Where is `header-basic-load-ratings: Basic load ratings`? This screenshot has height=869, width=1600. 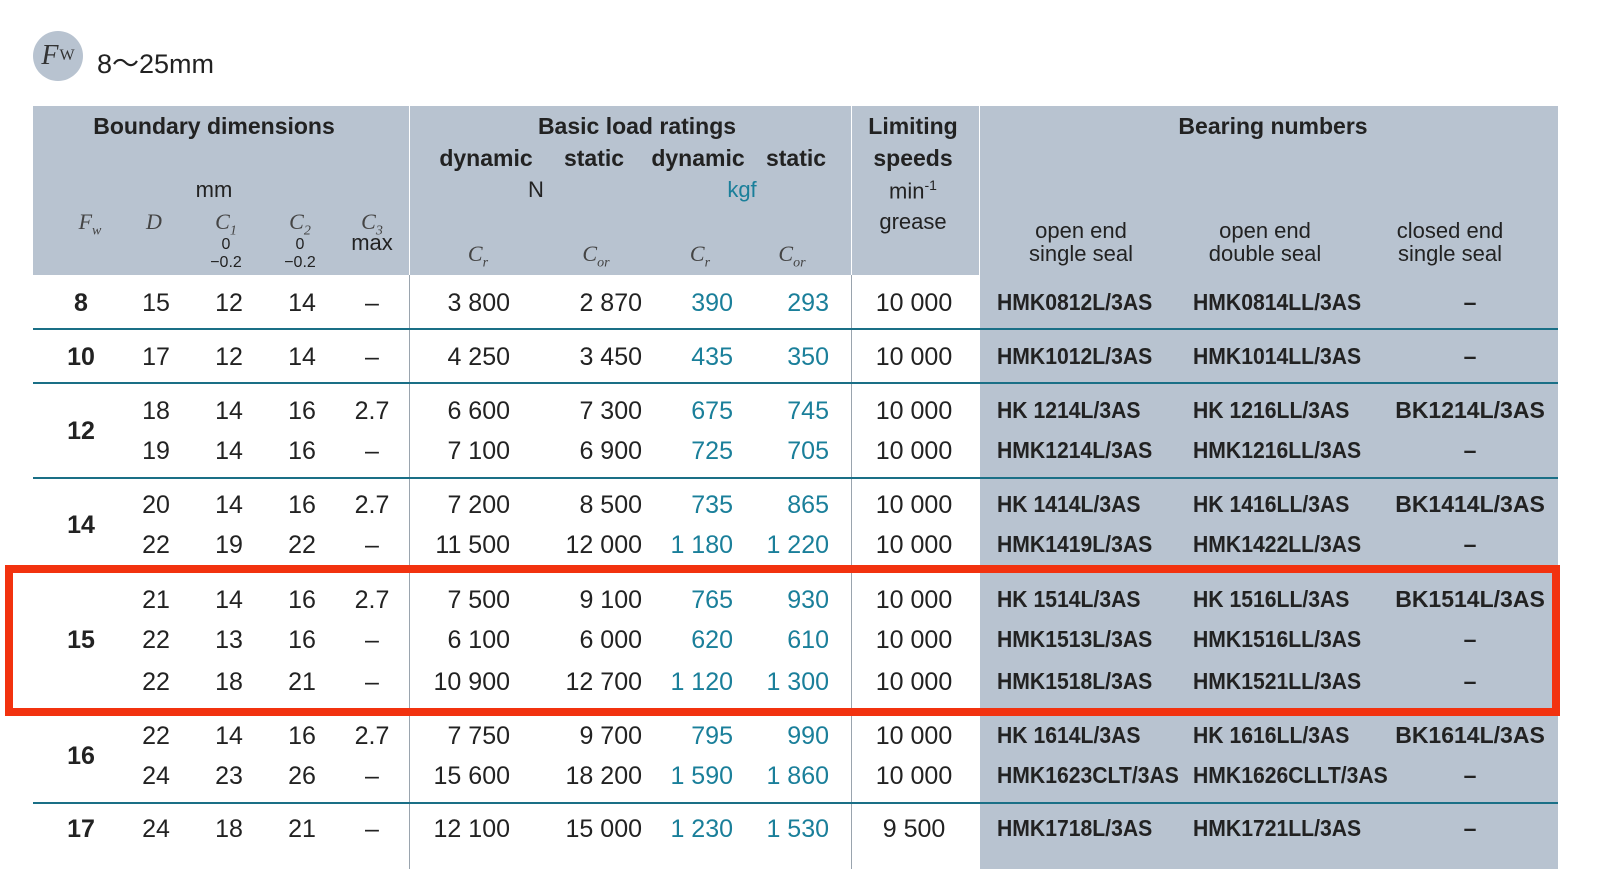
header-basic-load-ratings: Basic load ratings is located at coordinates (637, 126).